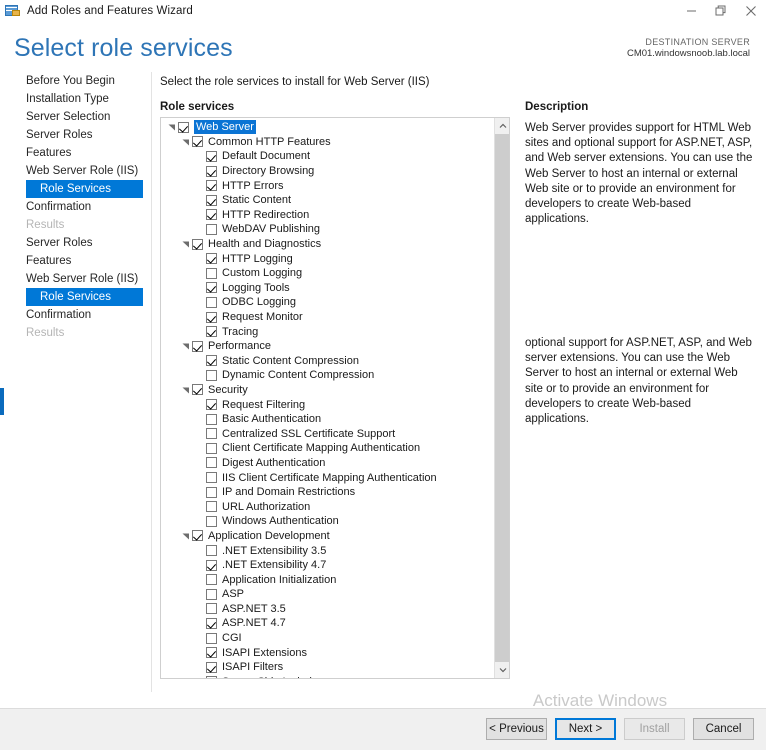 The height and width of the screenshot is (750, 766). Describe the element at coordinates (197, 244) in the screenshot. I see `checkbox-health-and-diagnostics` at that location.